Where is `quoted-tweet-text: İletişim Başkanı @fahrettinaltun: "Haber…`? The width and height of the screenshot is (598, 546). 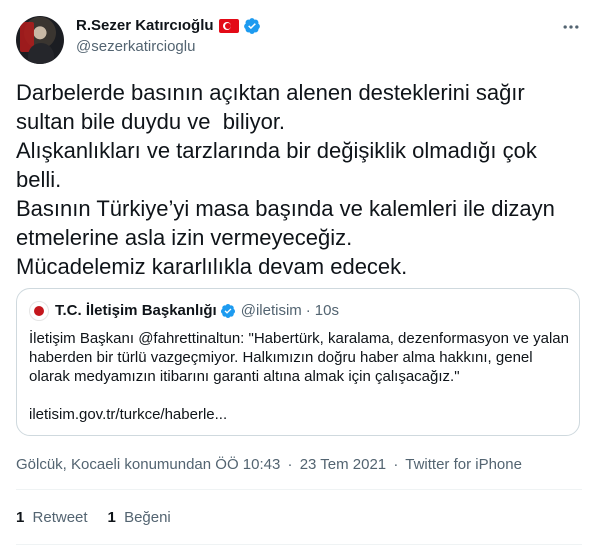 quoted-tweet-text: İletişim Başkanı @fahrettinaltun: "Haber… is located at coordinates (299, 357).